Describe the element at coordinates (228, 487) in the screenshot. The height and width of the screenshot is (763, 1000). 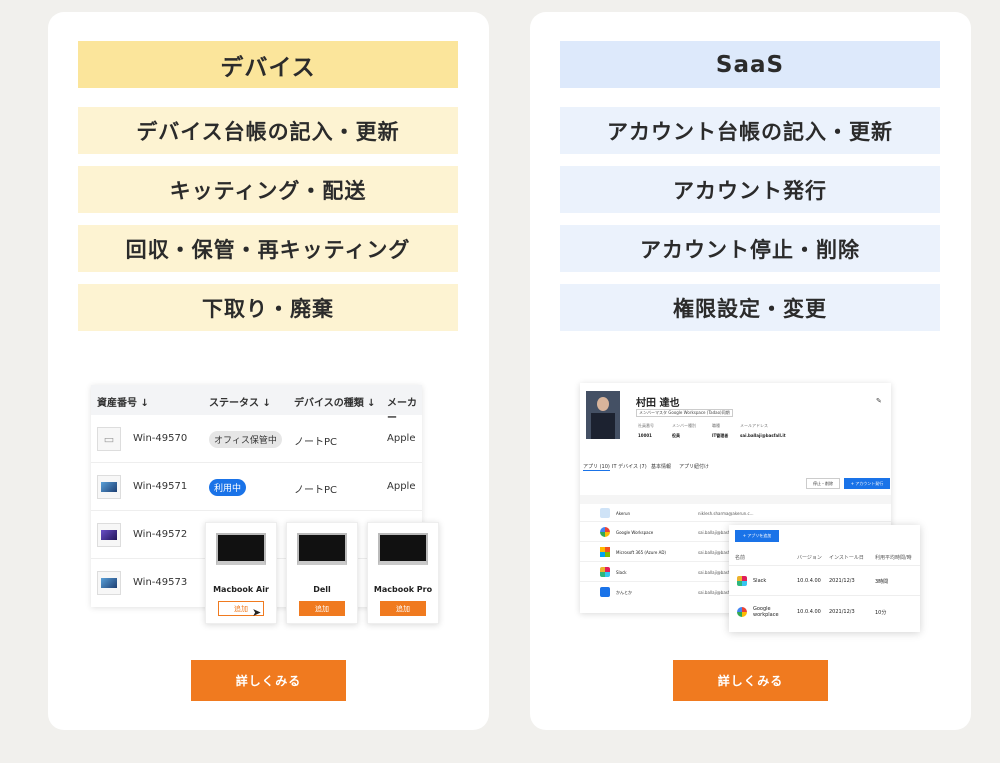
I see `status-badge: 利用中` at that location.